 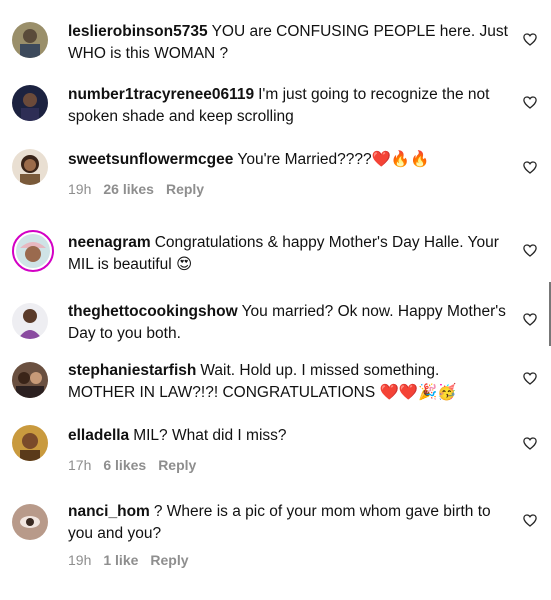 What do you see at coordinates (153, 311) in the screenshot?
I see `comment-username: theghettocookingshow` at bounding box center [153, 311].